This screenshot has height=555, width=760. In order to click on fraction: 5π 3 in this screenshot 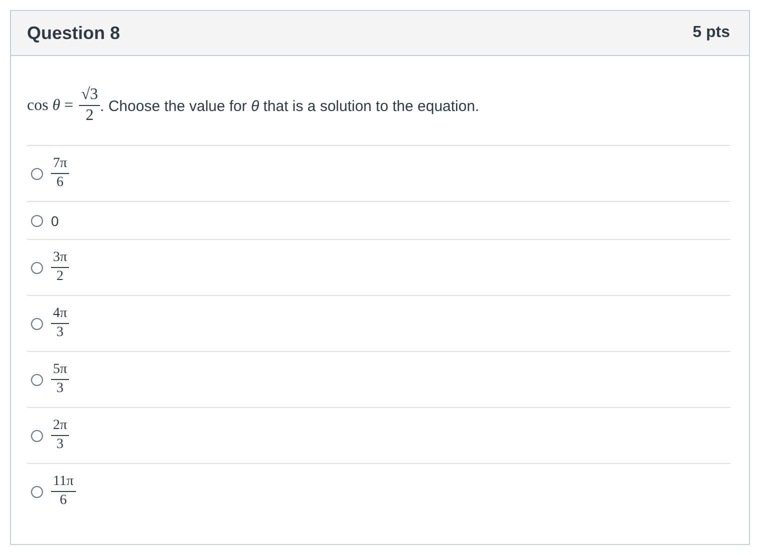, I will do `click(60, 379)`.